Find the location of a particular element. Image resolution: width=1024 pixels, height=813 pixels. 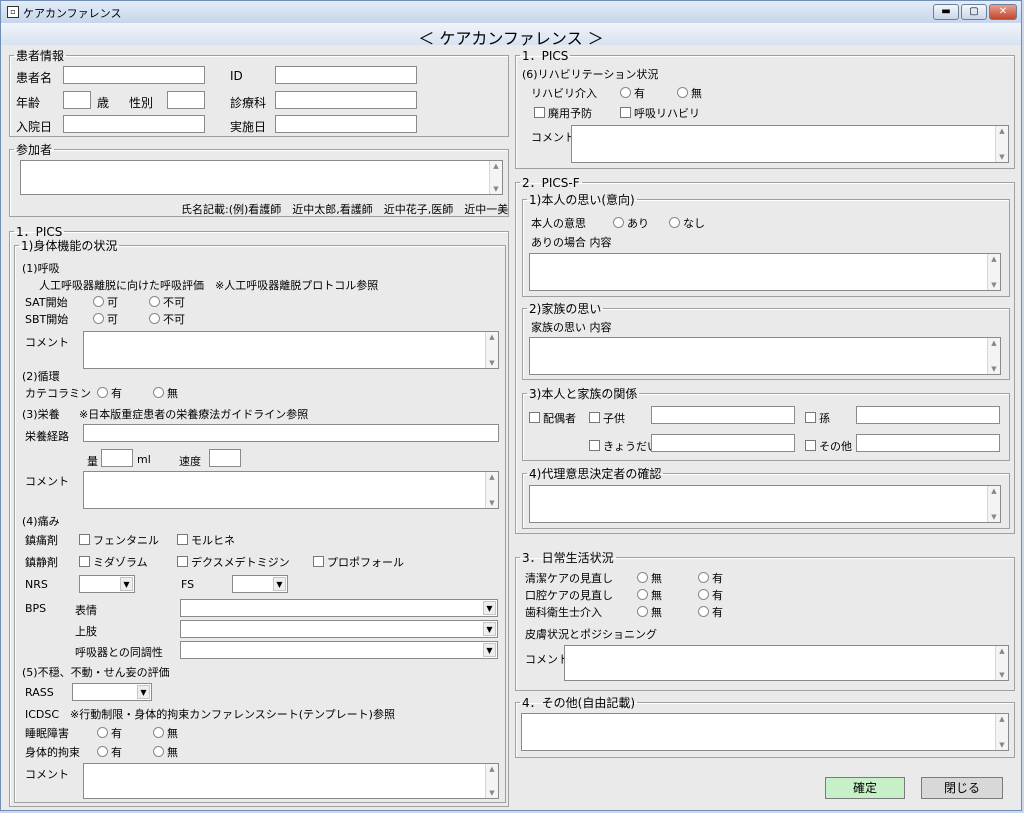

dental-no-radio: 無 is located at coordinates (649, 612).